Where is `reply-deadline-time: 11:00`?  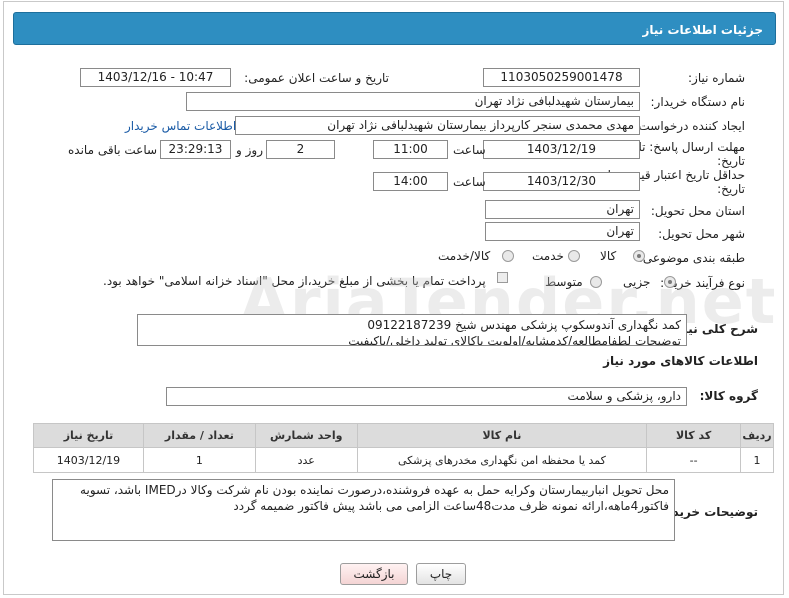
reply-deadline-time: 11:00 is located at coordinates (410, 149).